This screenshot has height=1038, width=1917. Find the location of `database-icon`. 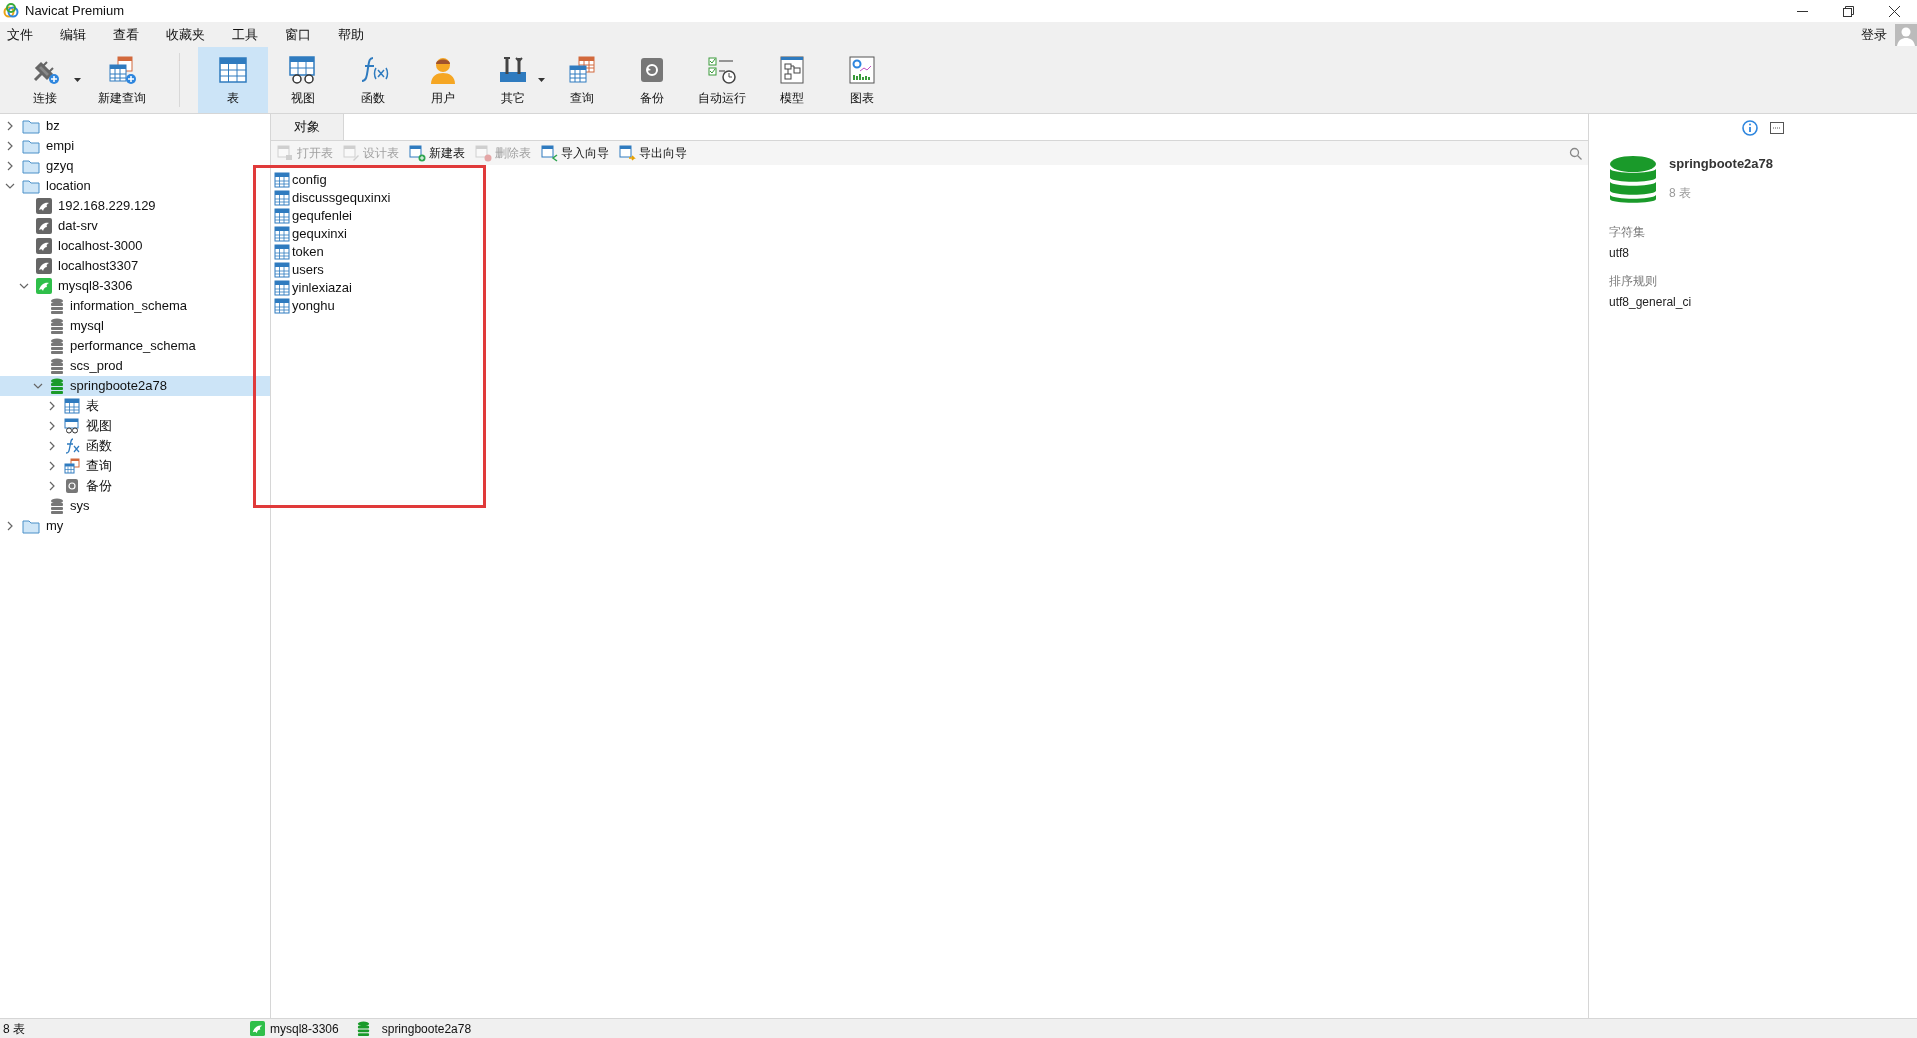

database-icon is located at coordinates (363, 1028).